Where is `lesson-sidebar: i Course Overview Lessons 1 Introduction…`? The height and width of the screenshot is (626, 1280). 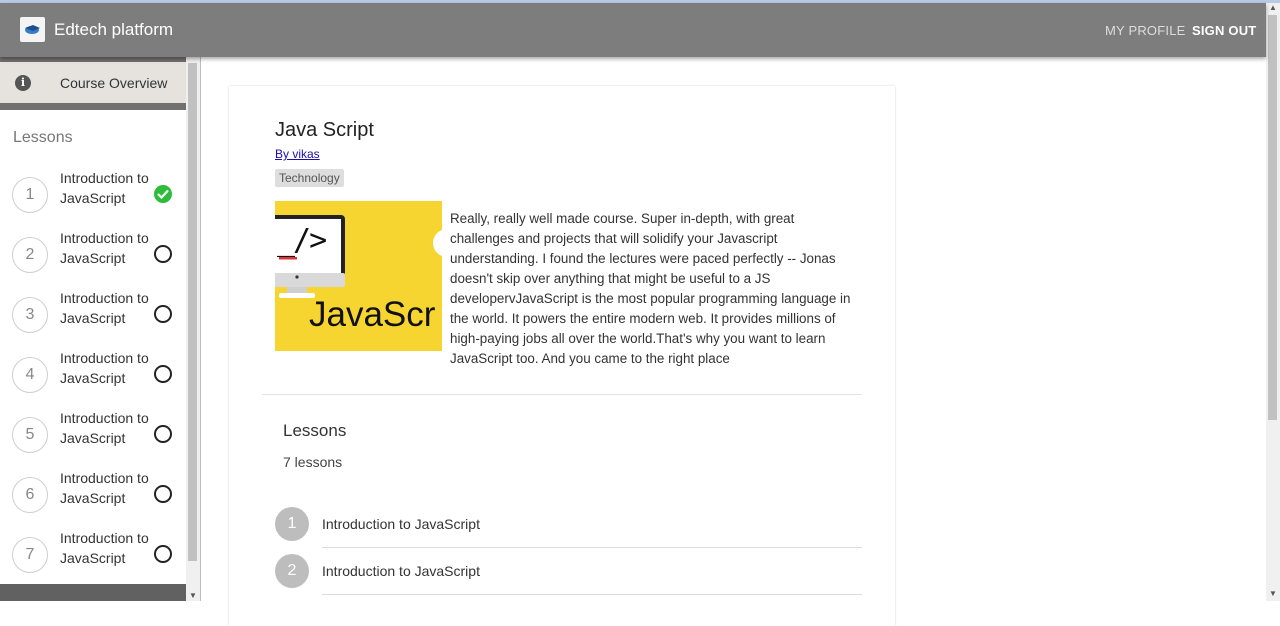
lesson-sidebar: i Course Overview Lessons 1 Introduction… is located at coordinates (93, 329).